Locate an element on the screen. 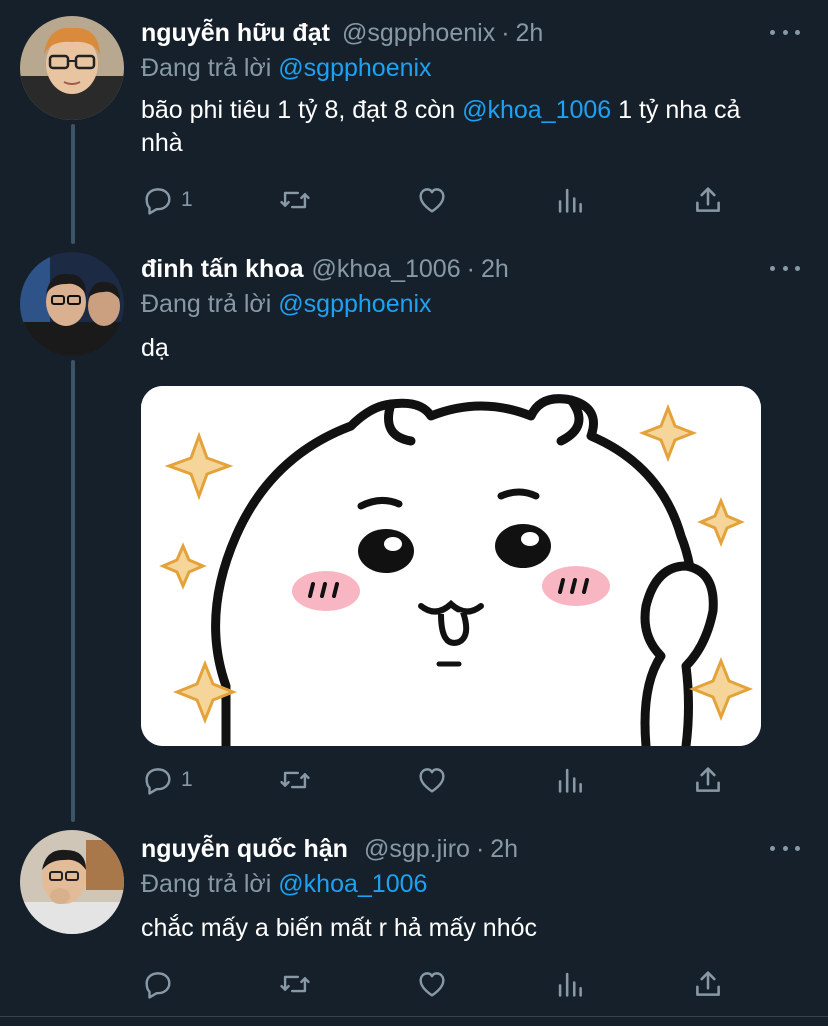 The width and height of the screenshot is (828, 1026). author-name: nguyễn quốc hận is located at coordinates (244, 849).